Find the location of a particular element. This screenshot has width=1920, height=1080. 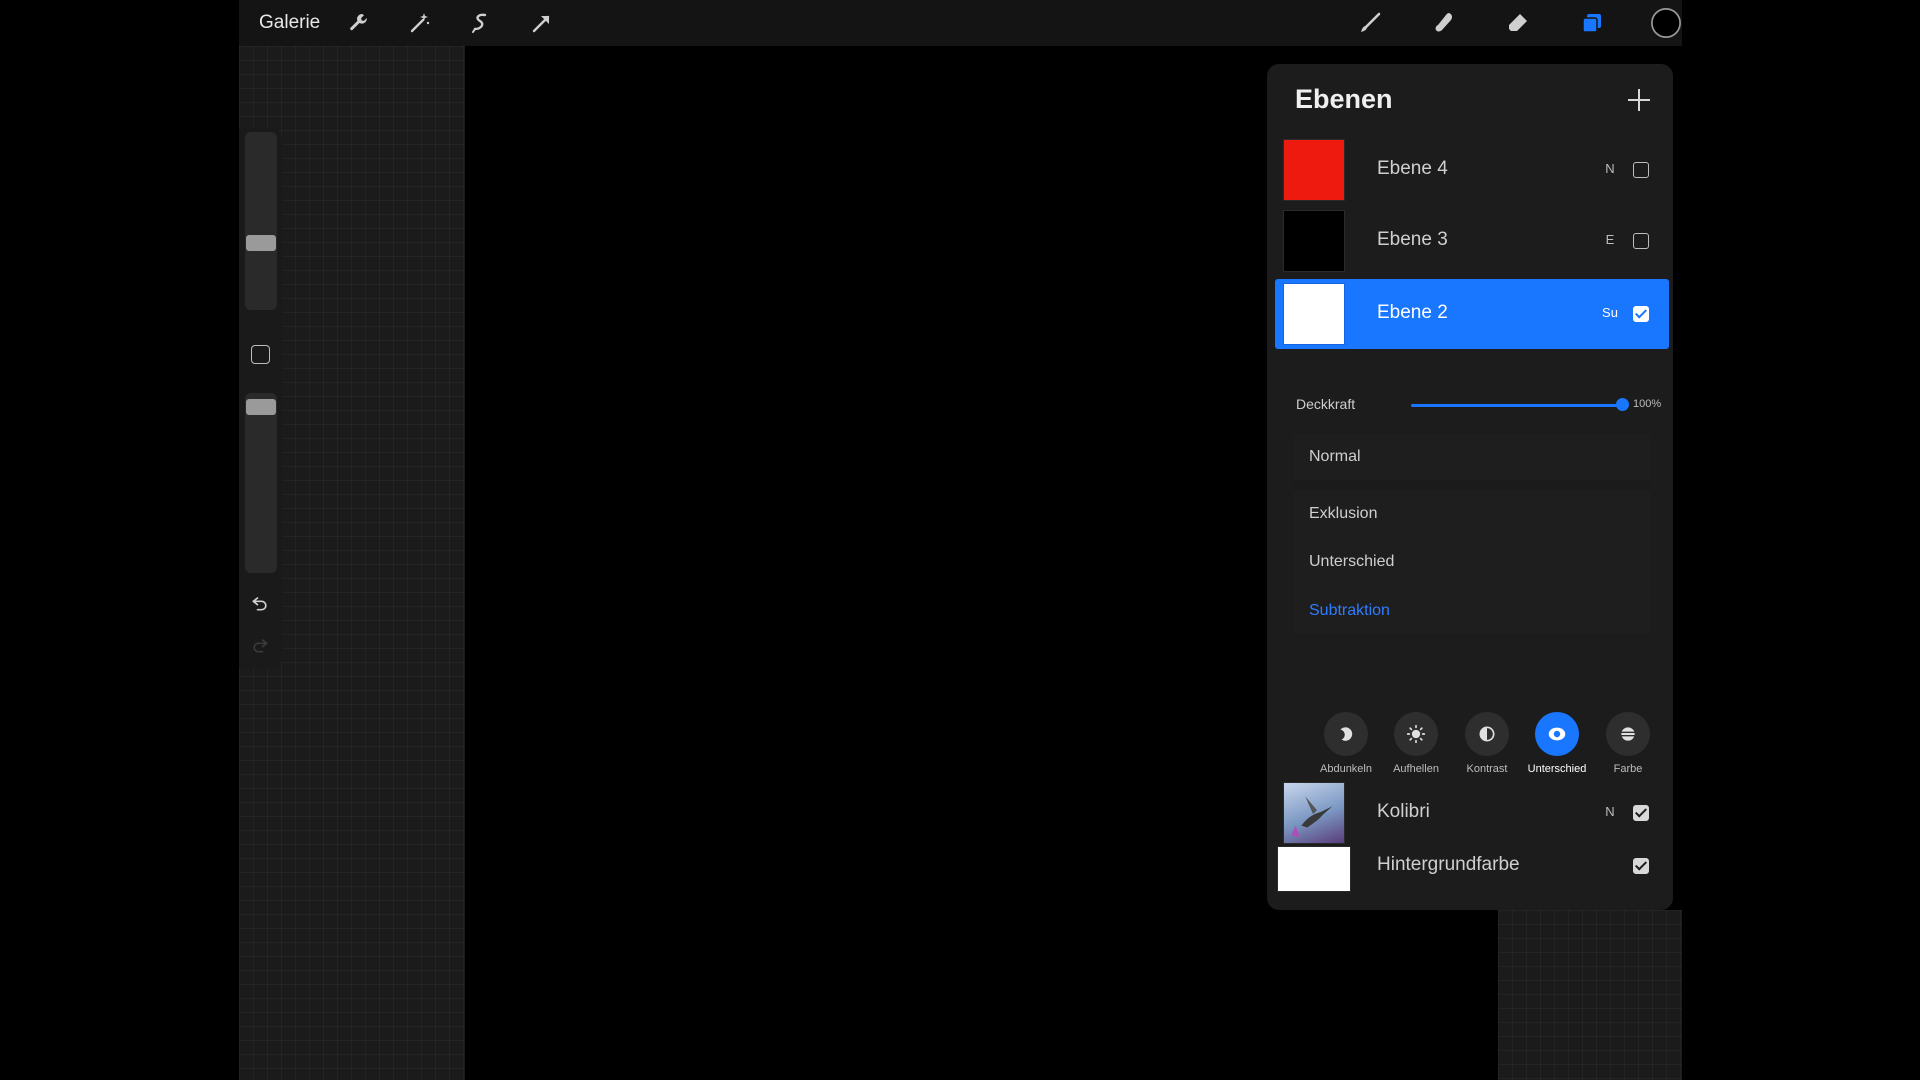

difference-icon is located at coordinates (1557, 734).